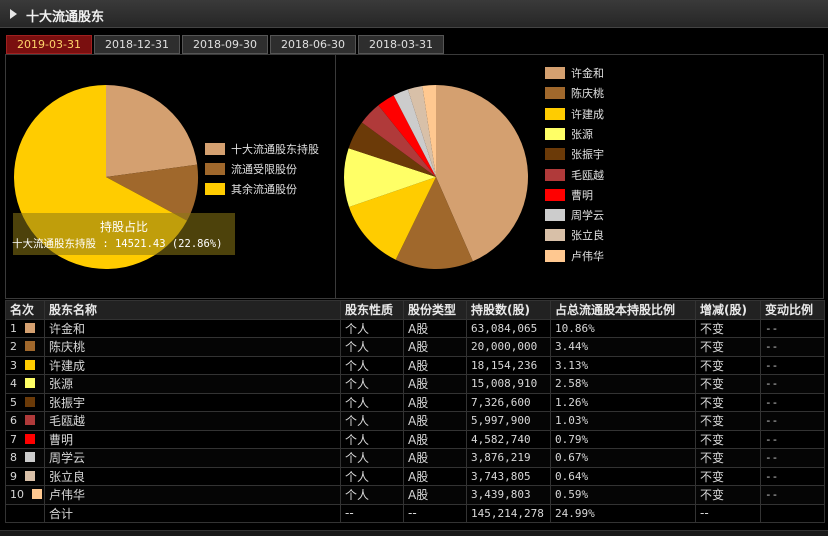 This screenshot has width=828, height=536. I want to click on legend-item: 张源, so click(569, 134).